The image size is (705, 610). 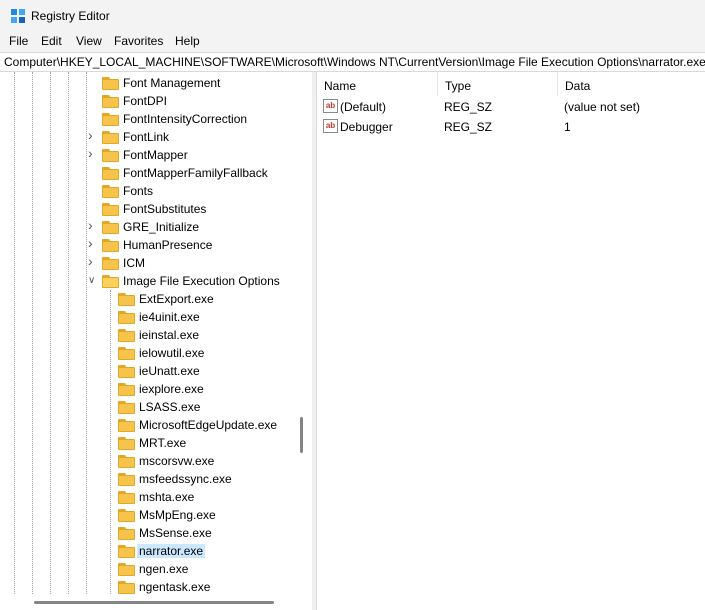 What do you see at coordinates (93, 281) in the screenshot?
I see `chevron-down-icon: ∨` at bounding box center [93, 281].